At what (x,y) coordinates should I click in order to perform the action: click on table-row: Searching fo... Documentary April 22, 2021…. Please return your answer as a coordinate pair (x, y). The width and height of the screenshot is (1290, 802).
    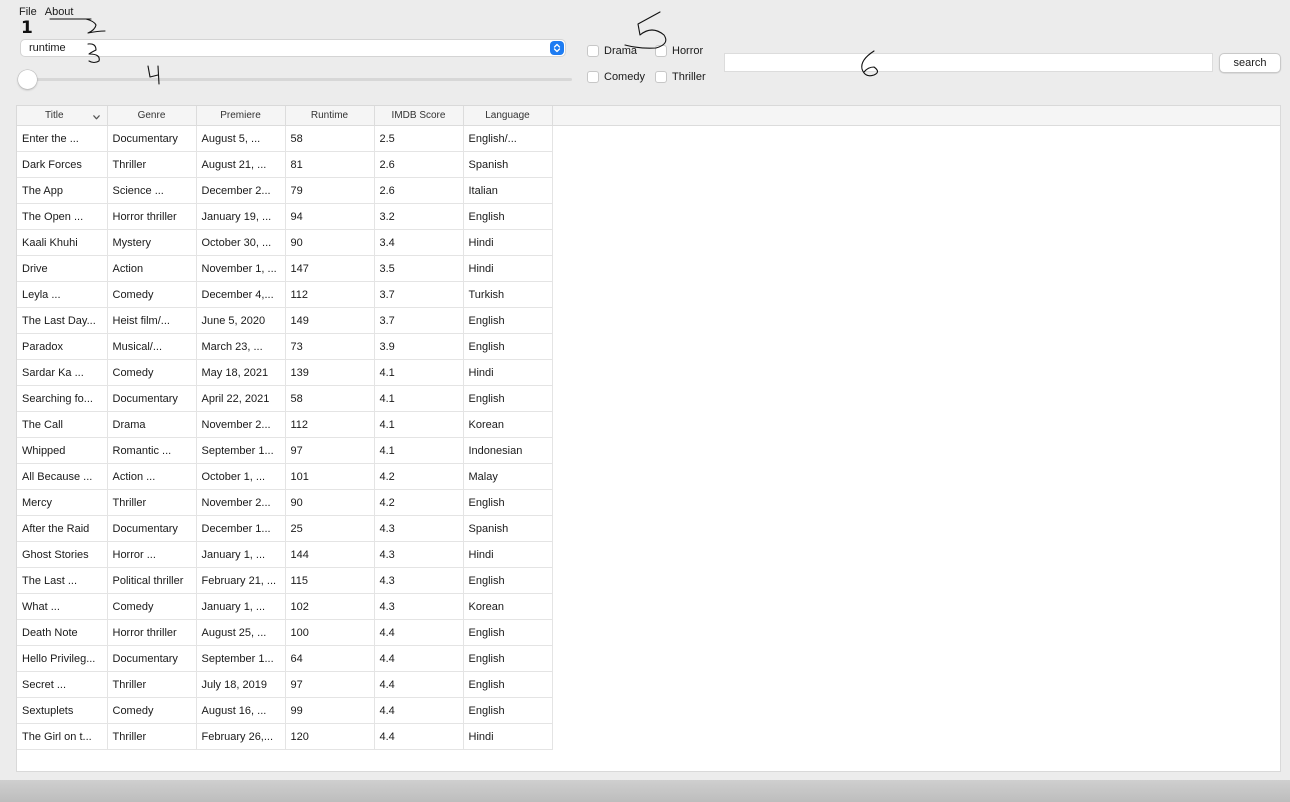
    Looking at the image, I should click on (285, 398).